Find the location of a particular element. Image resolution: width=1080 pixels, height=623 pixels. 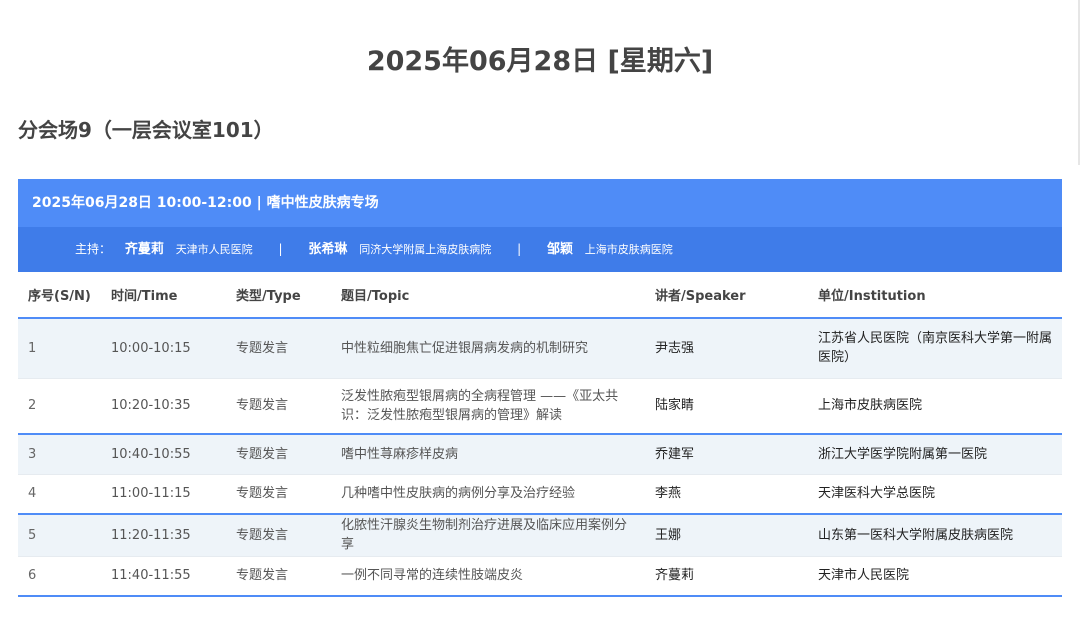

cell-time: 10:40-10:55 is located at coordinates (163, 454).